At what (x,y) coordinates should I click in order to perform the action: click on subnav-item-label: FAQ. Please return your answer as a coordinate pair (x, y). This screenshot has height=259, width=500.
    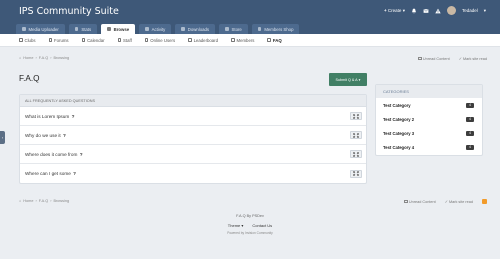
    Looking at the image, I should click on (277, 40).